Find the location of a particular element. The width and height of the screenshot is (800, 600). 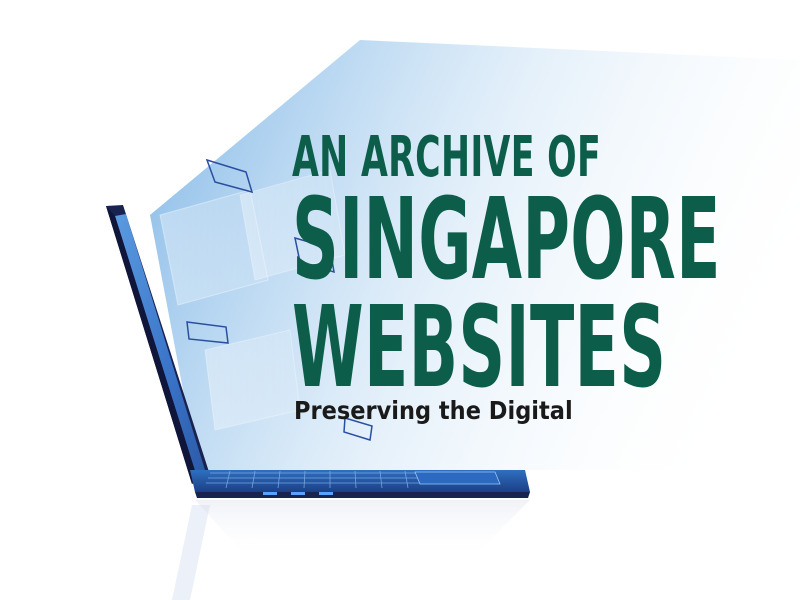

title-line-3: WEBSITES is located at coordinates (479, 348).